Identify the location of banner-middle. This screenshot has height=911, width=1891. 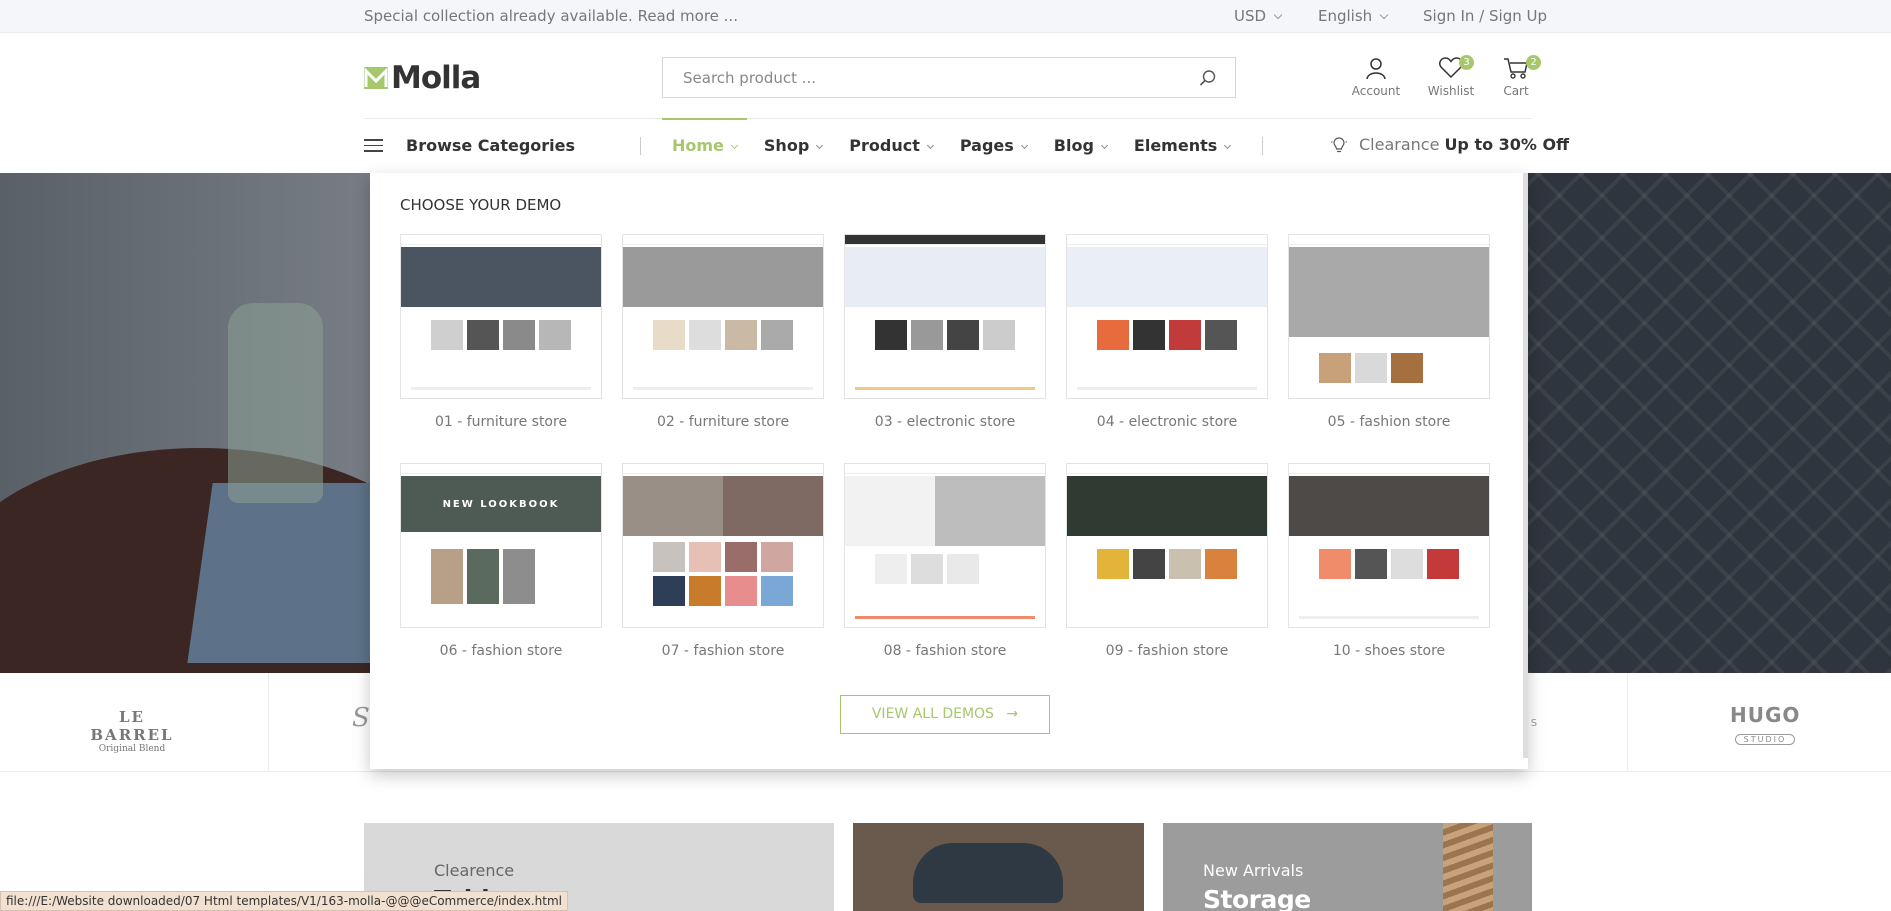
(998, 867).